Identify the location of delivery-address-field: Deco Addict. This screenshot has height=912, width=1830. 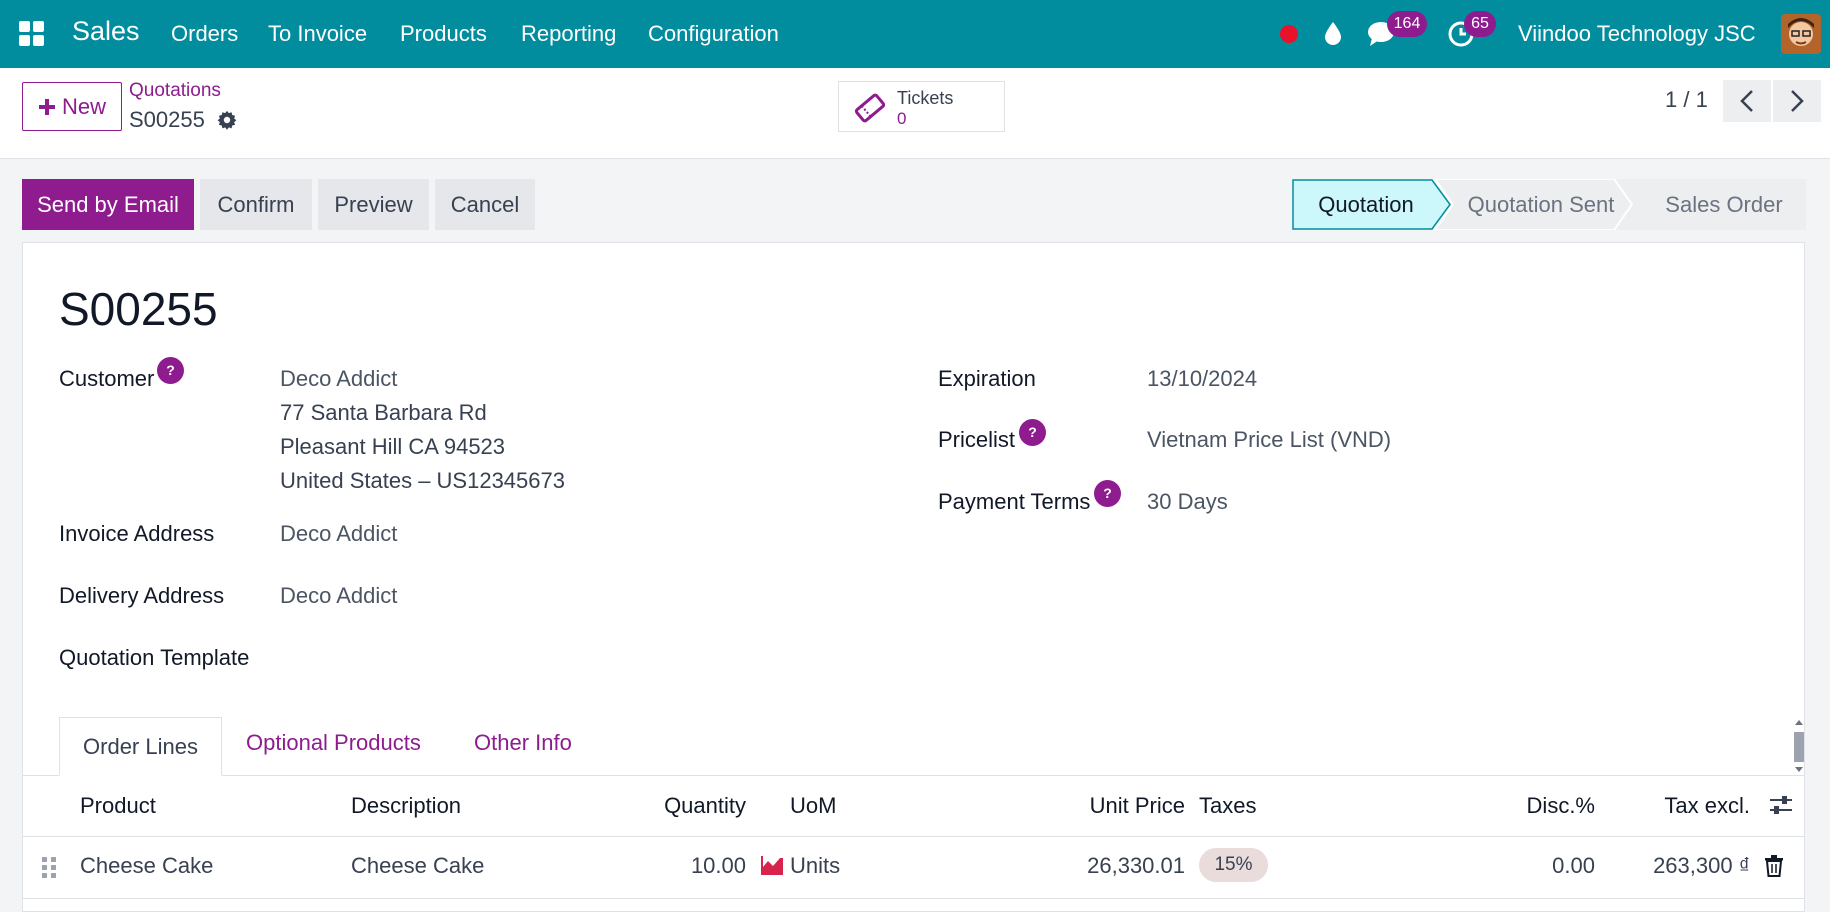
(338, 596).